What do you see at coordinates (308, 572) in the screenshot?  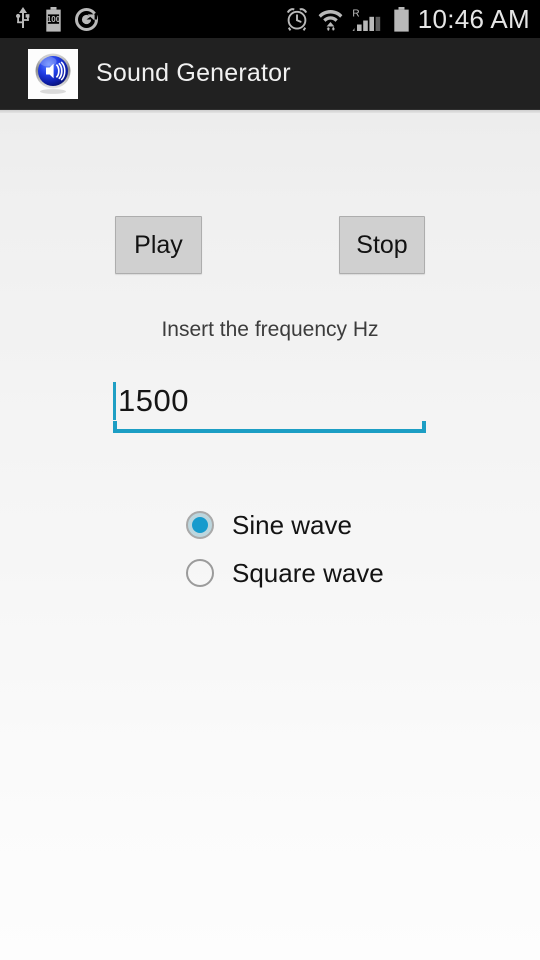 I see `radio-square-wave-label: Square wave` at bounding box center [308, 572].